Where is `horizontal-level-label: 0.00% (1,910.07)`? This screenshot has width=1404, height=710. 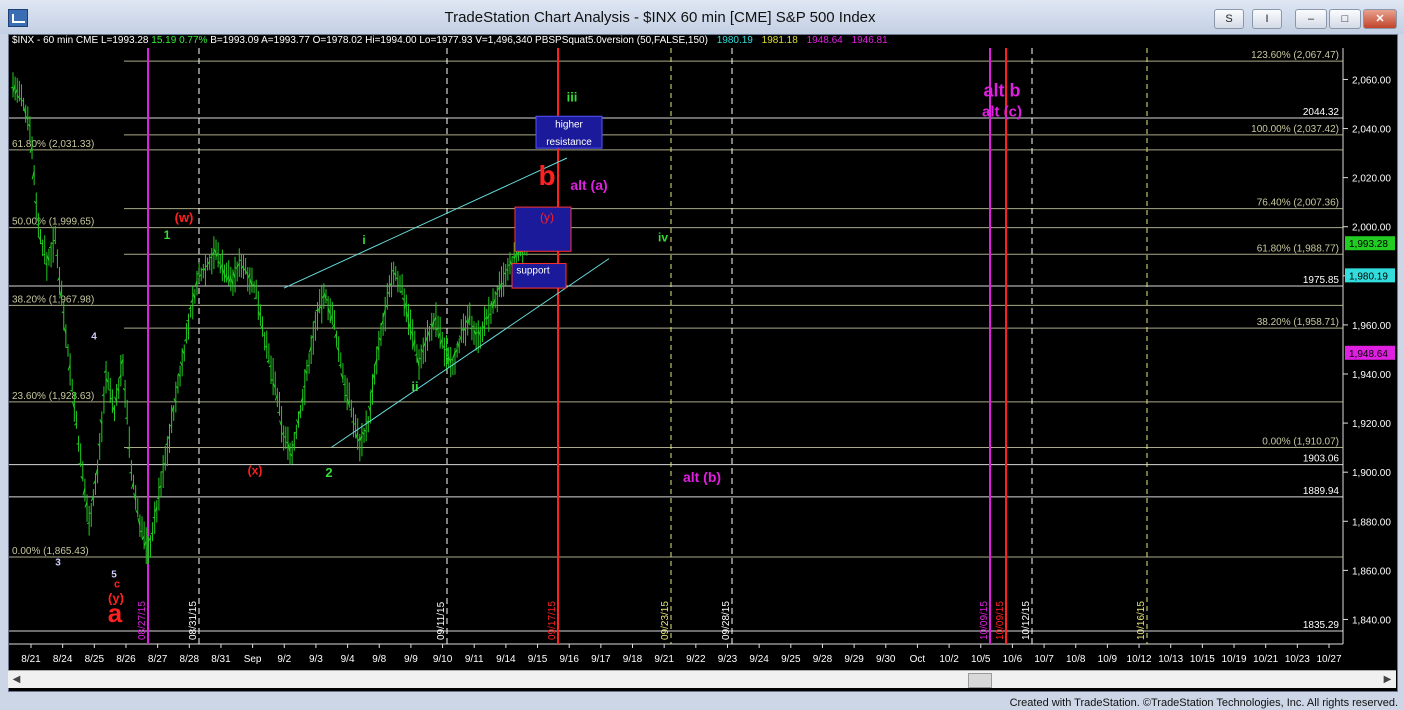 horizontal-level-label: 0.00% (1,910.07) is located at coordinates (1300, 441).